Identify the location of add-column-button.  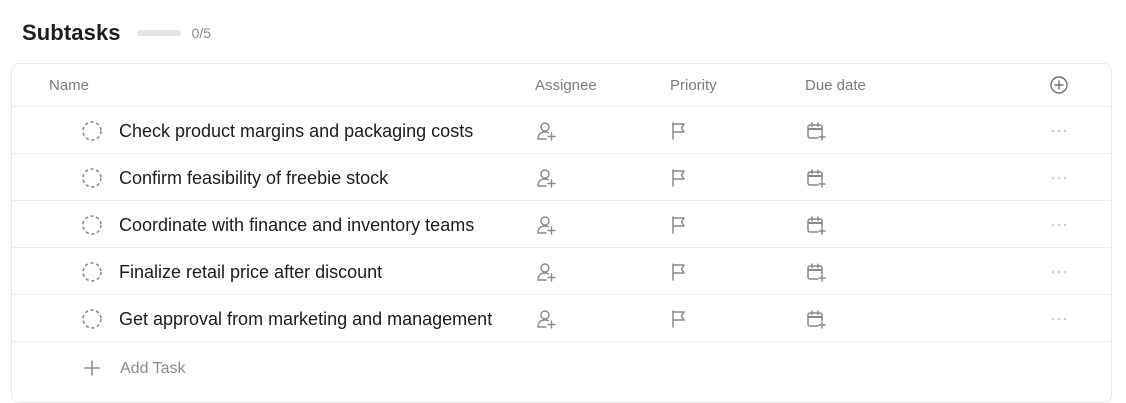
(1059, 85).